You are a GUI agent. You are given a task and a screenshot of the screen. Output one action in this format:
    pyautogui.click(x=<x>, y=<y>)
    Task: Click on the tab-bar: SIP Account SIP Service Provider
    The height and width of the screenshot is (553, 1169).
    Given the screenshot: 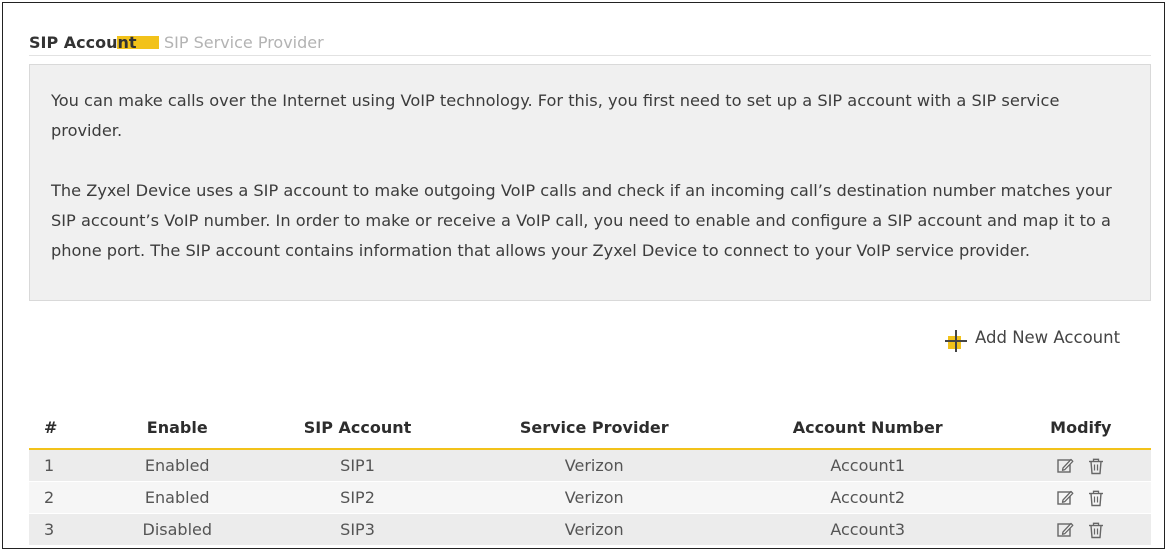 What is the action you would take?
    pyautogui.click(x=590, y=44)
    